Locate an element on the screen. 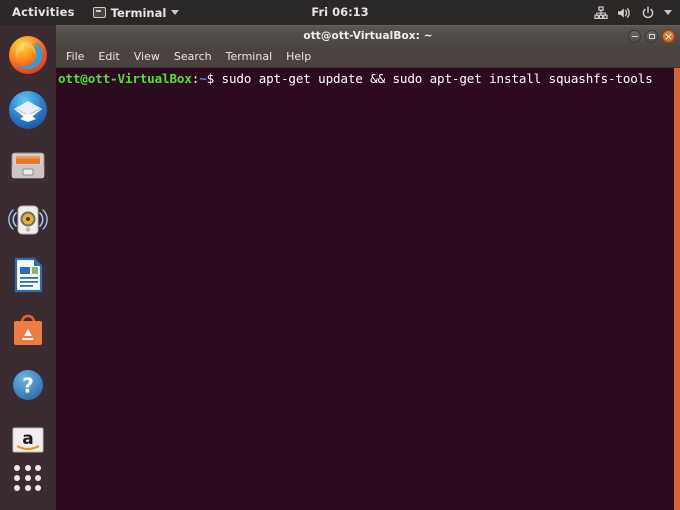  rhythmbox-icon is located at coordinates (28, 220).